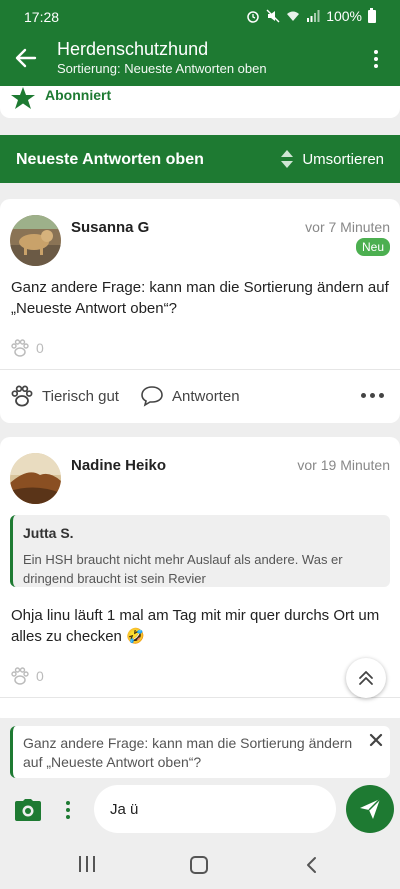 The height and width of the screenshot is (889, 400). I want to click on scroll-to-top-button, so click(366, 678).